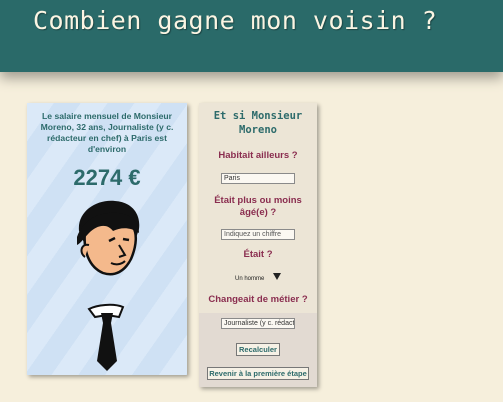 Image resolution: width=503 pixels, height=402 pixels. I want to click on question-job: Changeait de métier ?, so click(258, 299).